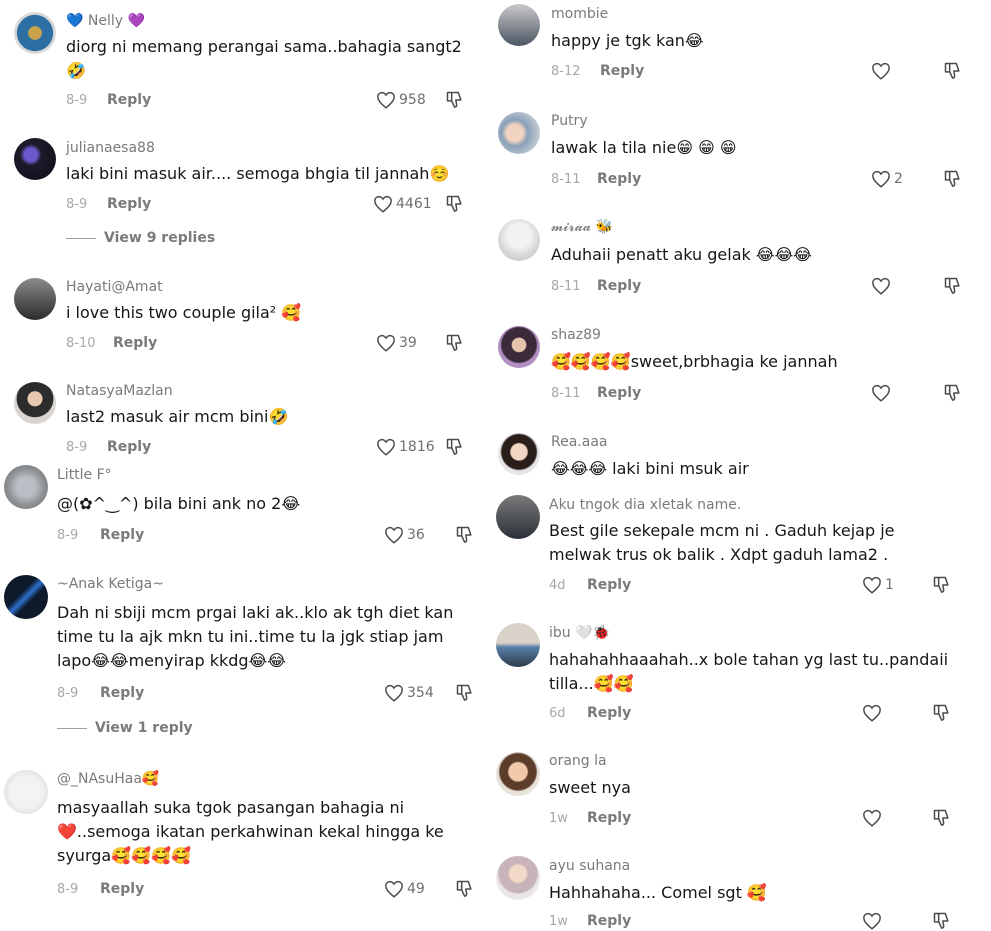 The height and width of the screenshot is (931, 991). What do you see at coordinates (416, 889) in the screenshot?
I see `like-count: 49` at bounding box center [416, 889].